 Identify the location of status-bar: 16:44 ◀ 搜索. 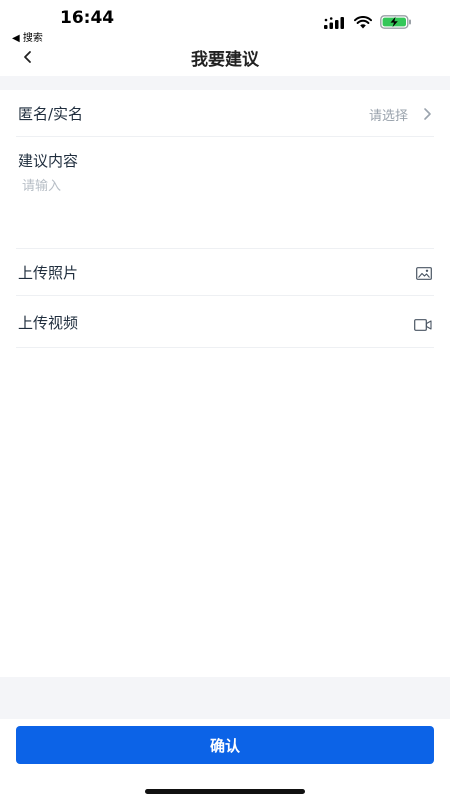
(225, 22).